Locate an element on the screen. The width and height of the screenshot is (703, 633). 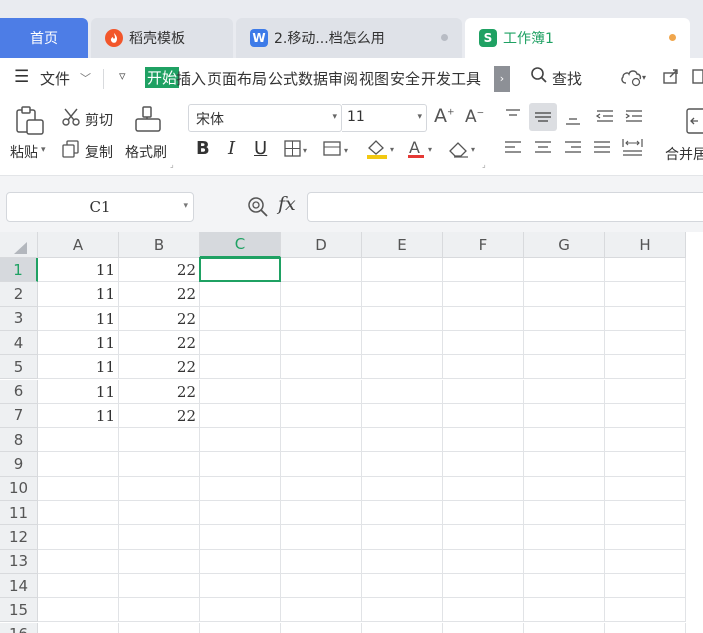
cell-c11 is located at coordinates (240, 513).